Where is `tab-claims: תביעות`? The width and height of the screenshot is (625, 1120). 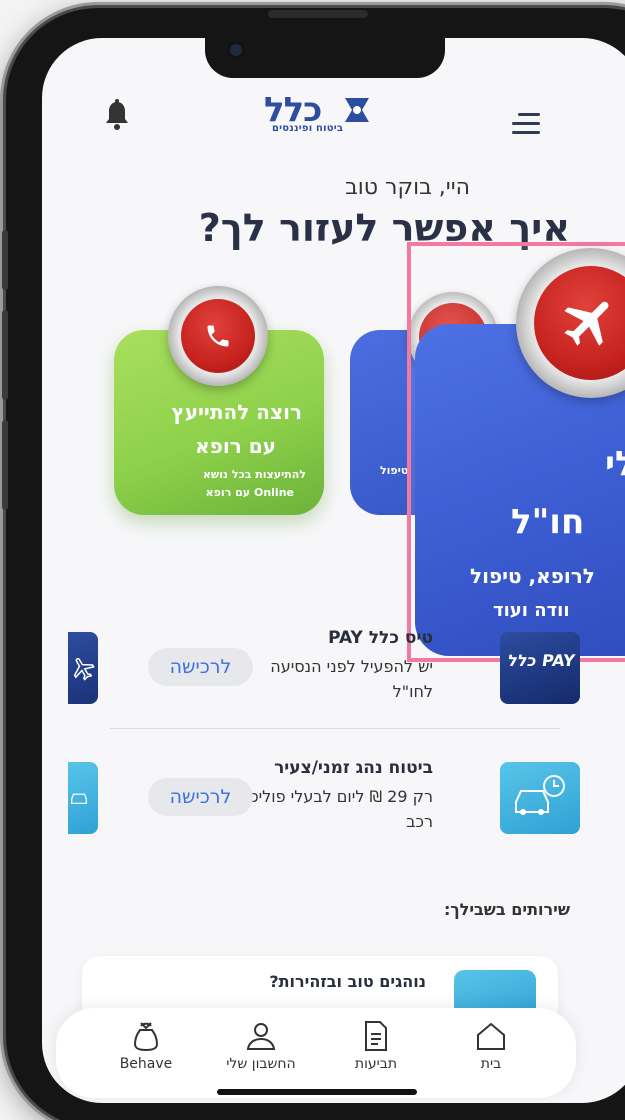 tab-claims: תביעות is located at coordinates (376, 1046).